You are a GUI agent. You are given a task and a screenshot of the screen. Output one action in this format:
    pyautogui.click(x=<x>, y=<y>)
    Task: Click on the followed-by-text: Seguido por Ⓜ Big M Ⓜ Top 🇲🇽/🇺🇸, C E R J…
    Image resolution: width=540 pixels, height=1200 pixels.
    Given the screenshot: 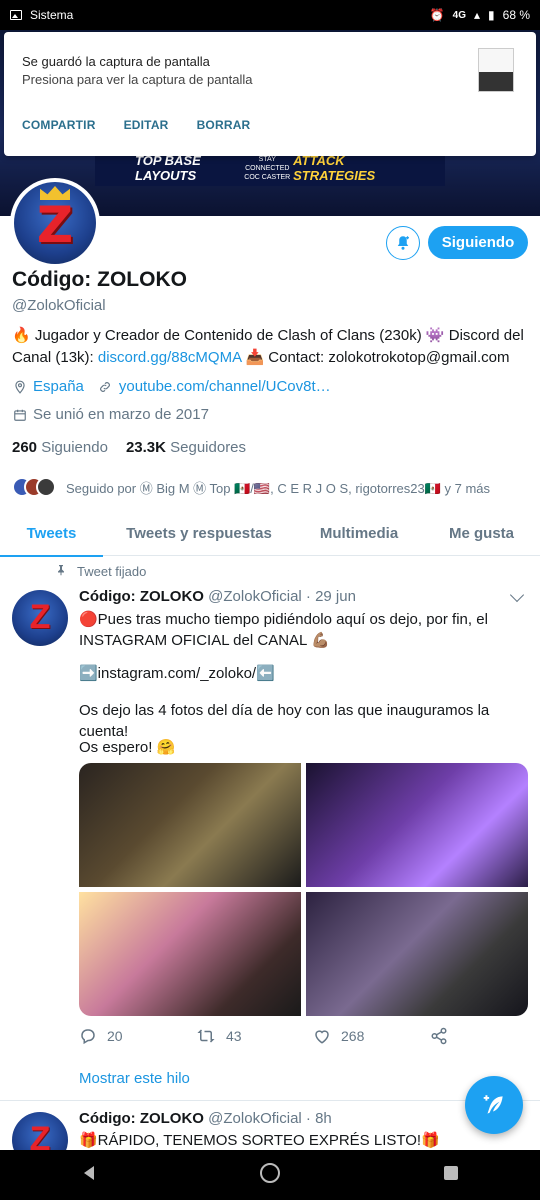 What is the action you would take?
    pyautogui.click(x=278, y=488)
    